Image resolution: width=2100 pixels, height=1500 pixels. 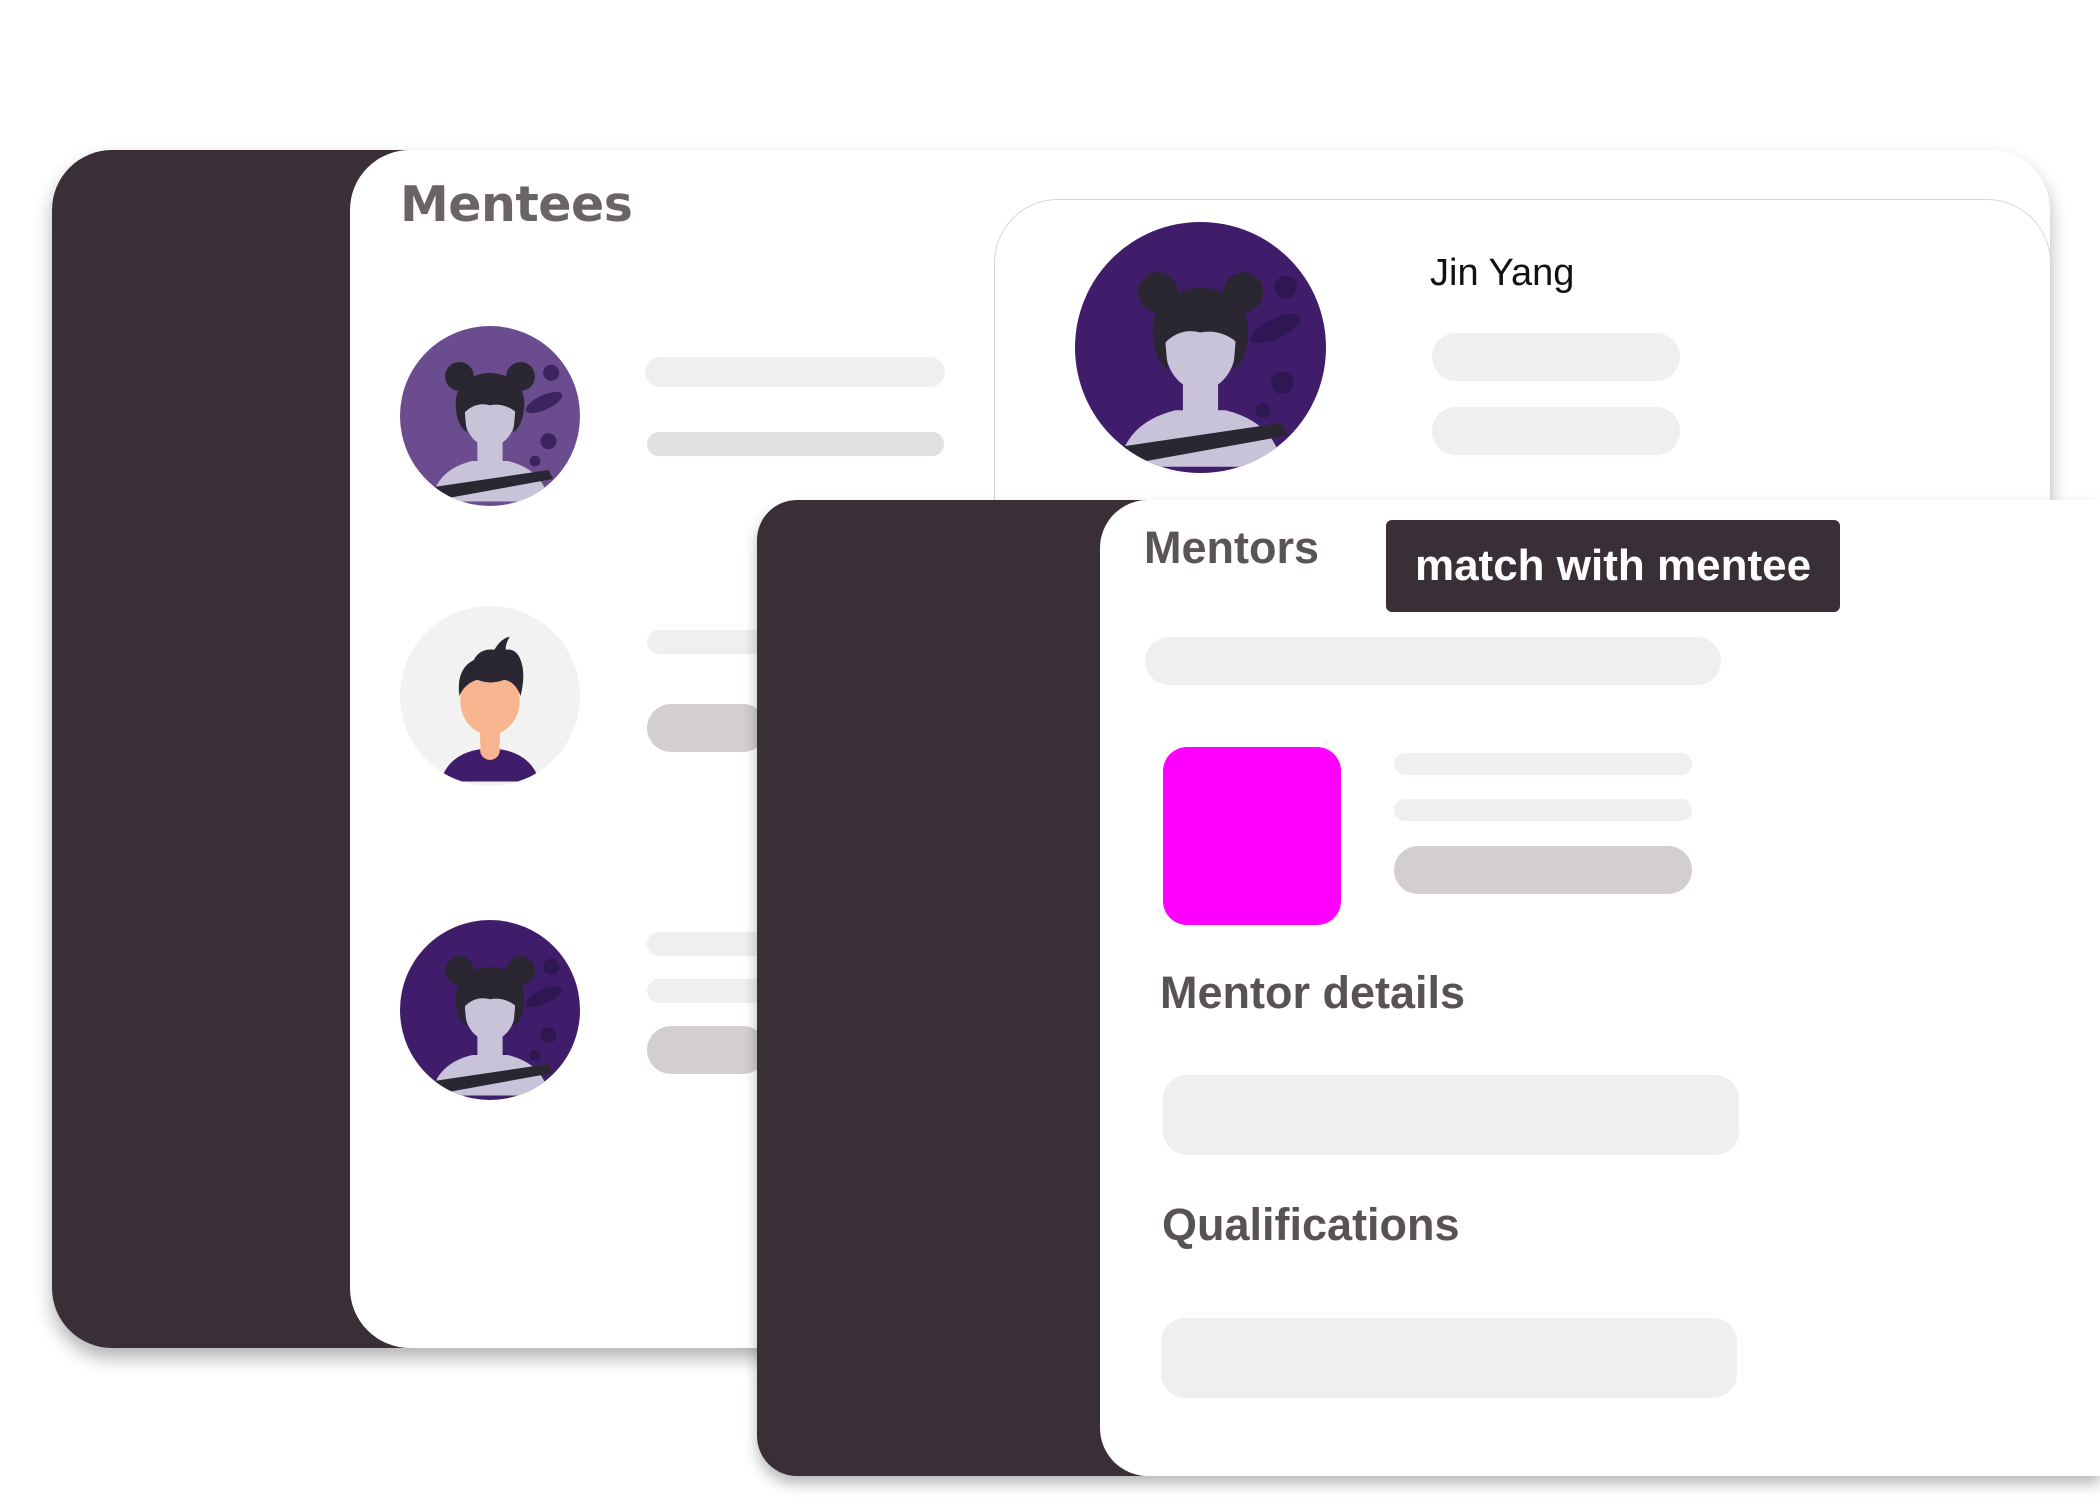 I want to click on mentors-sidebar, so click(x=957, y=988).